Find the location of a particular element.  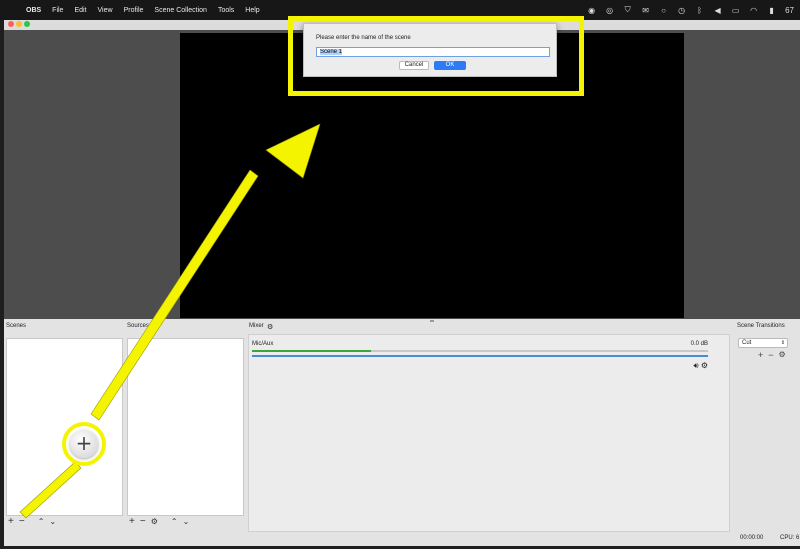

transition-selected-value: Cut is located at coordinates (747, 343).